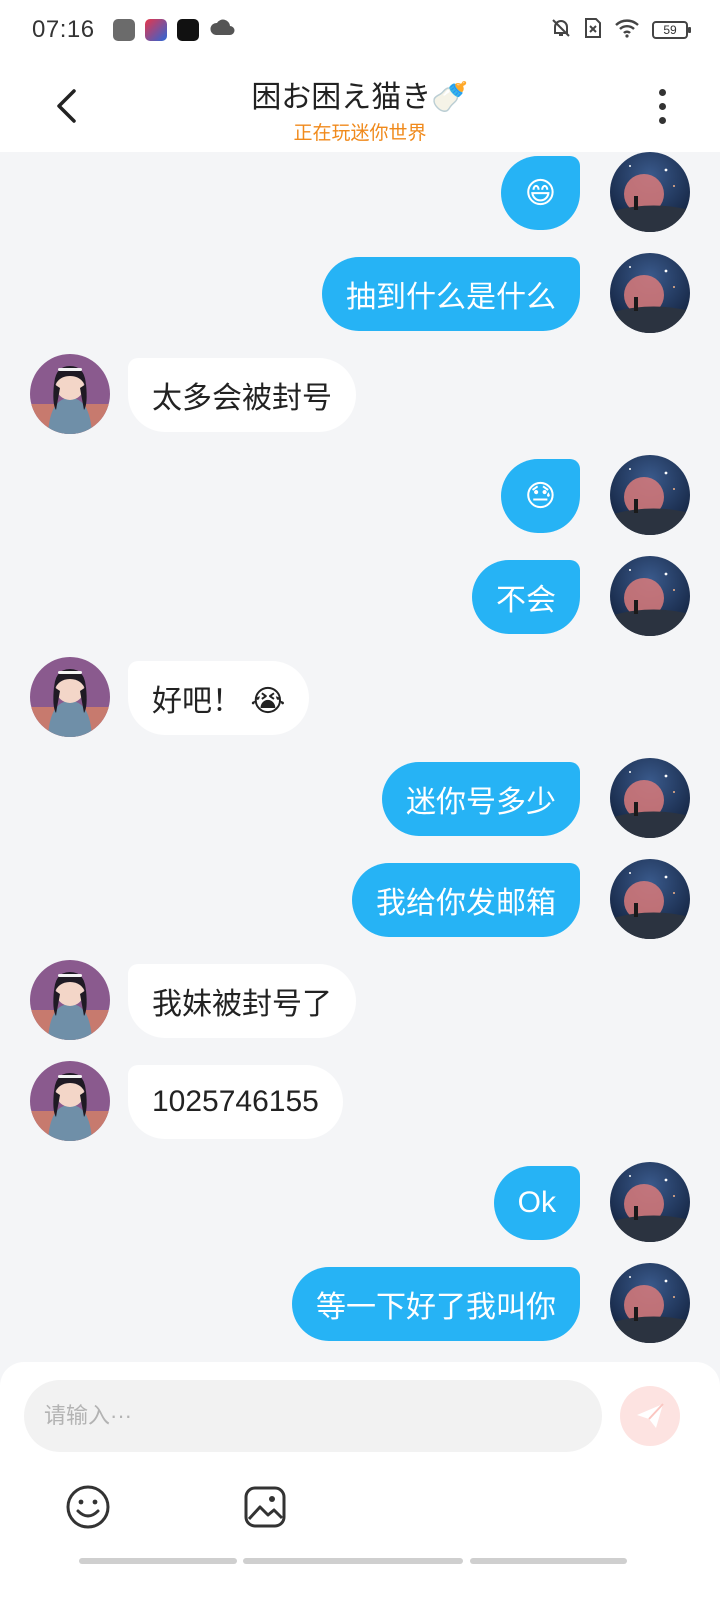  I want to click on more-options-button, so click(662, 106).